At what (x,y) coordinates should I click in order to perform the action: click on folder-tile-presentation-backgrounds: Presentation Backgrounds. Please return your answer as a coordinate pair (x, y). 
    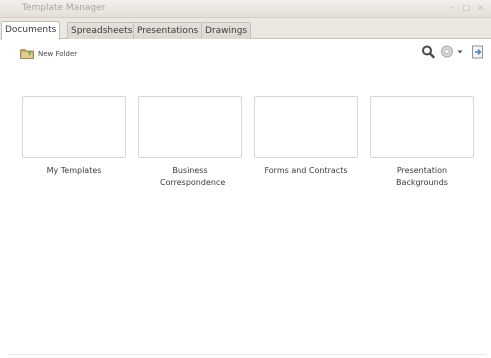
    Looking at the image, I should click on (422, 142).